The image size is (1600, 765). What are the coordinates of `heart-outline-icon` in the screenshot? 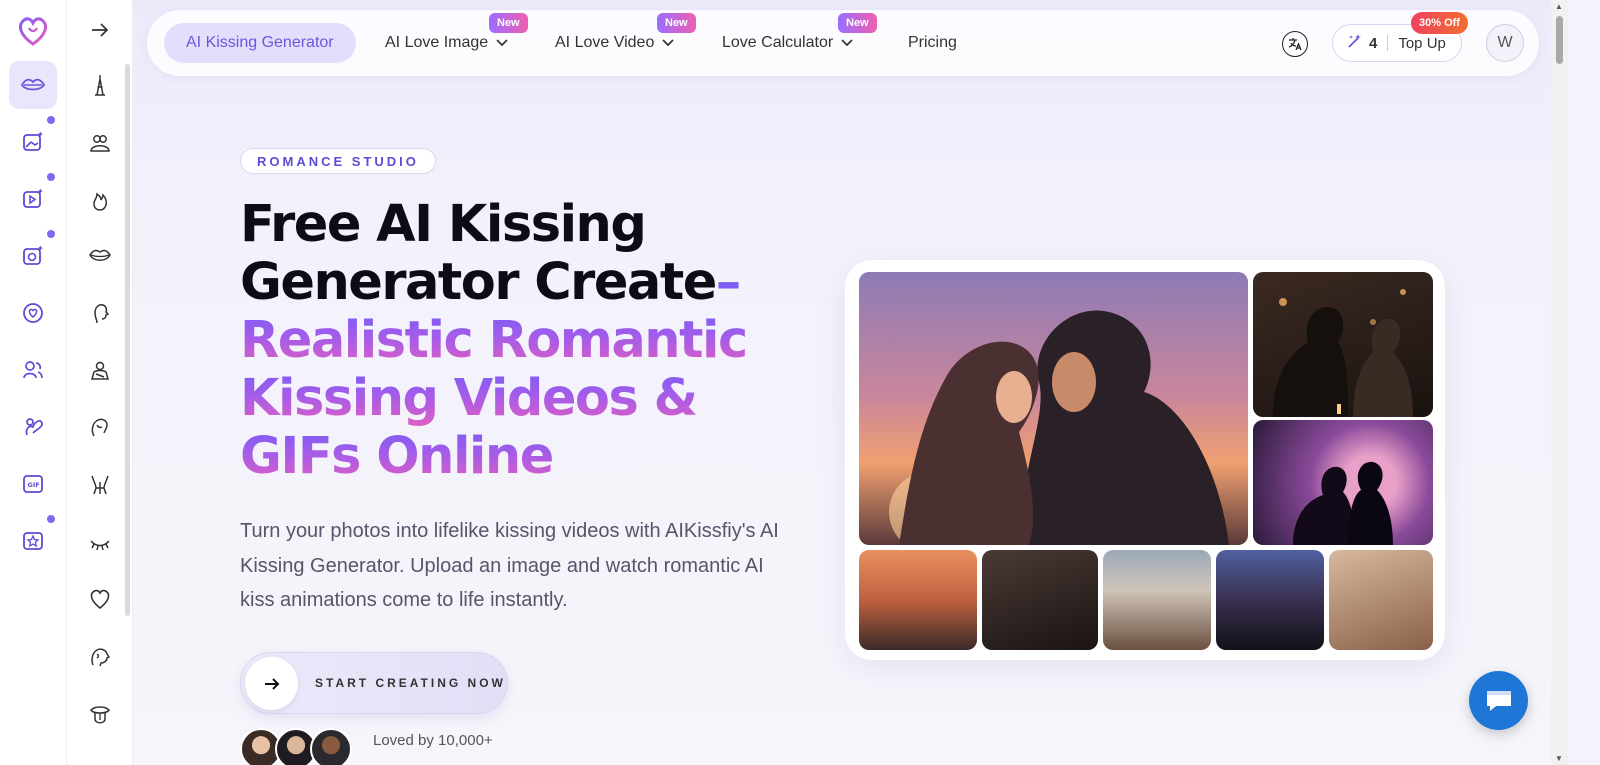 It's located at (100, 599).